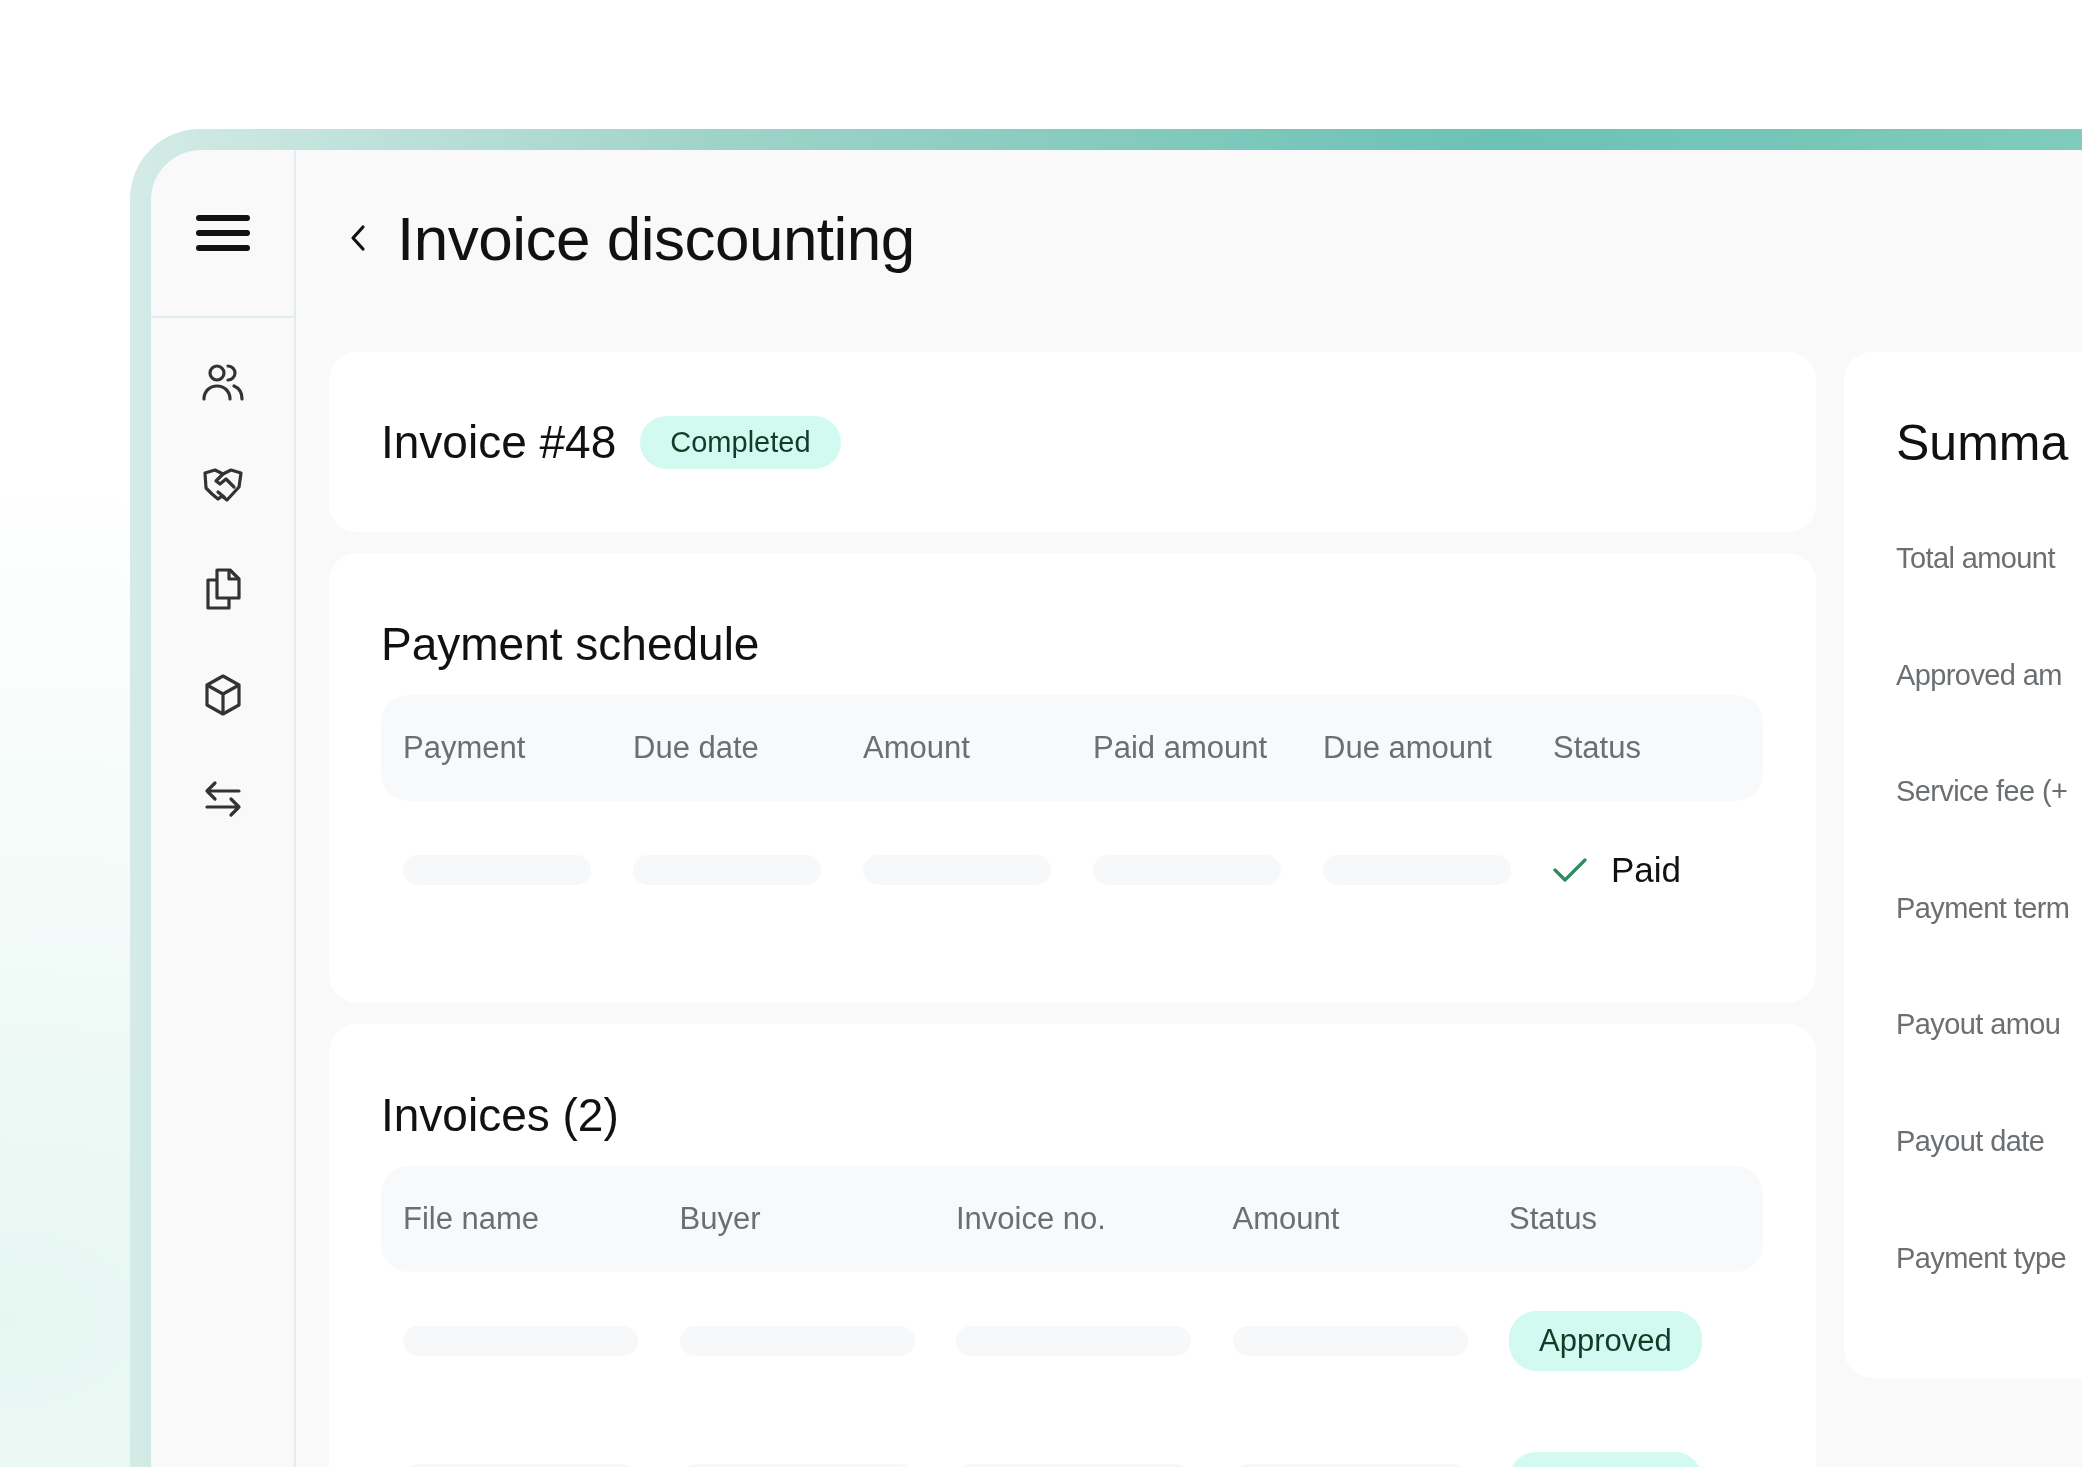  What do you see at coordinates (571, 644) in the screenshot?
I see `section-title: Payment schedule` at bounding box center [571, 644].